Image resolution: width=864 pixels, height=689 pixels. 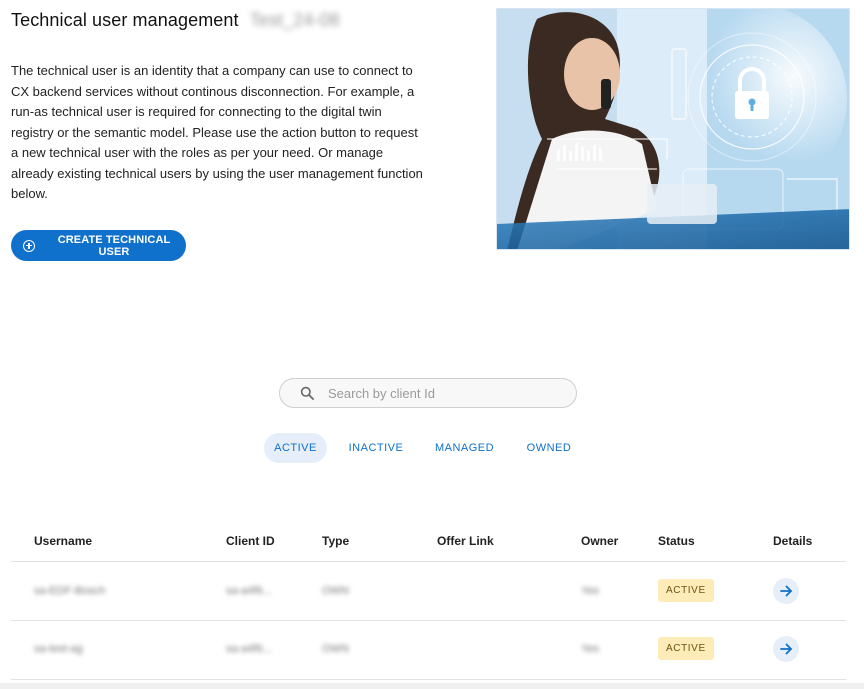 I want to click on table-row: sa-test-ag sa-a4f6... OWN Yes ACTIVE, so click(x=428, y=650).